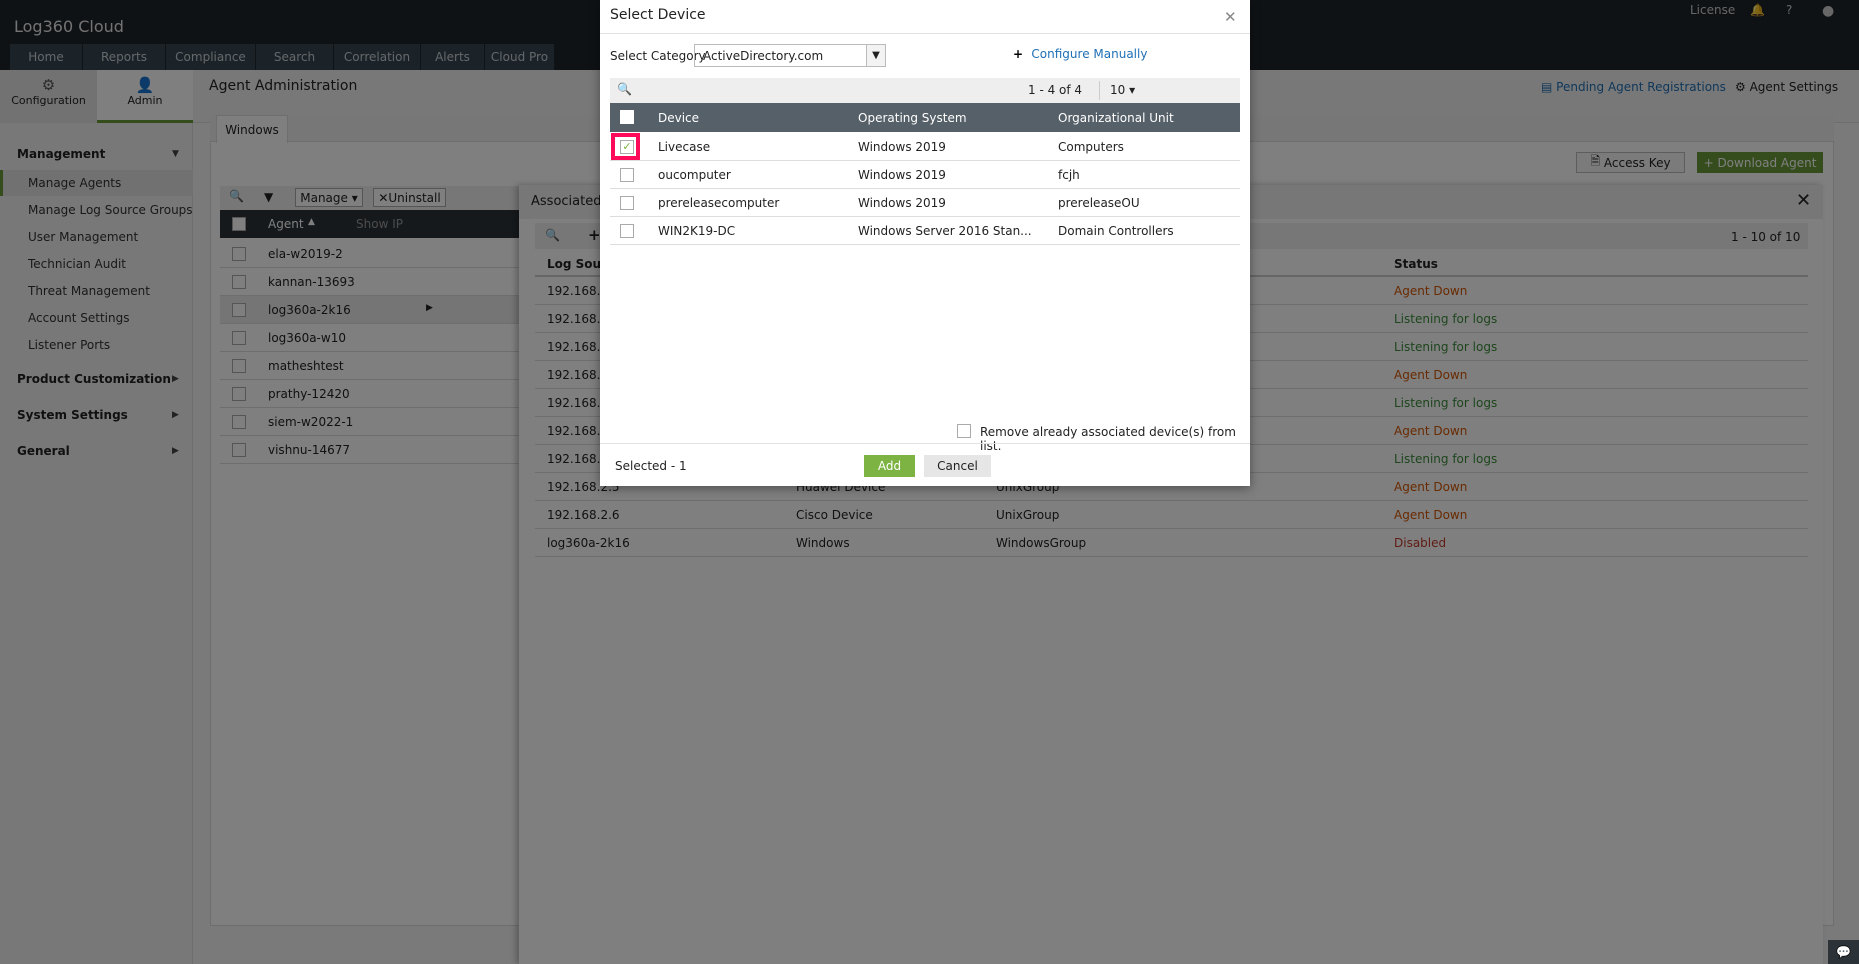 Image resolution: width=1859 pixels, height=964 pixels. I want to click on page-size-select: 10 ▾, so click(1122, 90).